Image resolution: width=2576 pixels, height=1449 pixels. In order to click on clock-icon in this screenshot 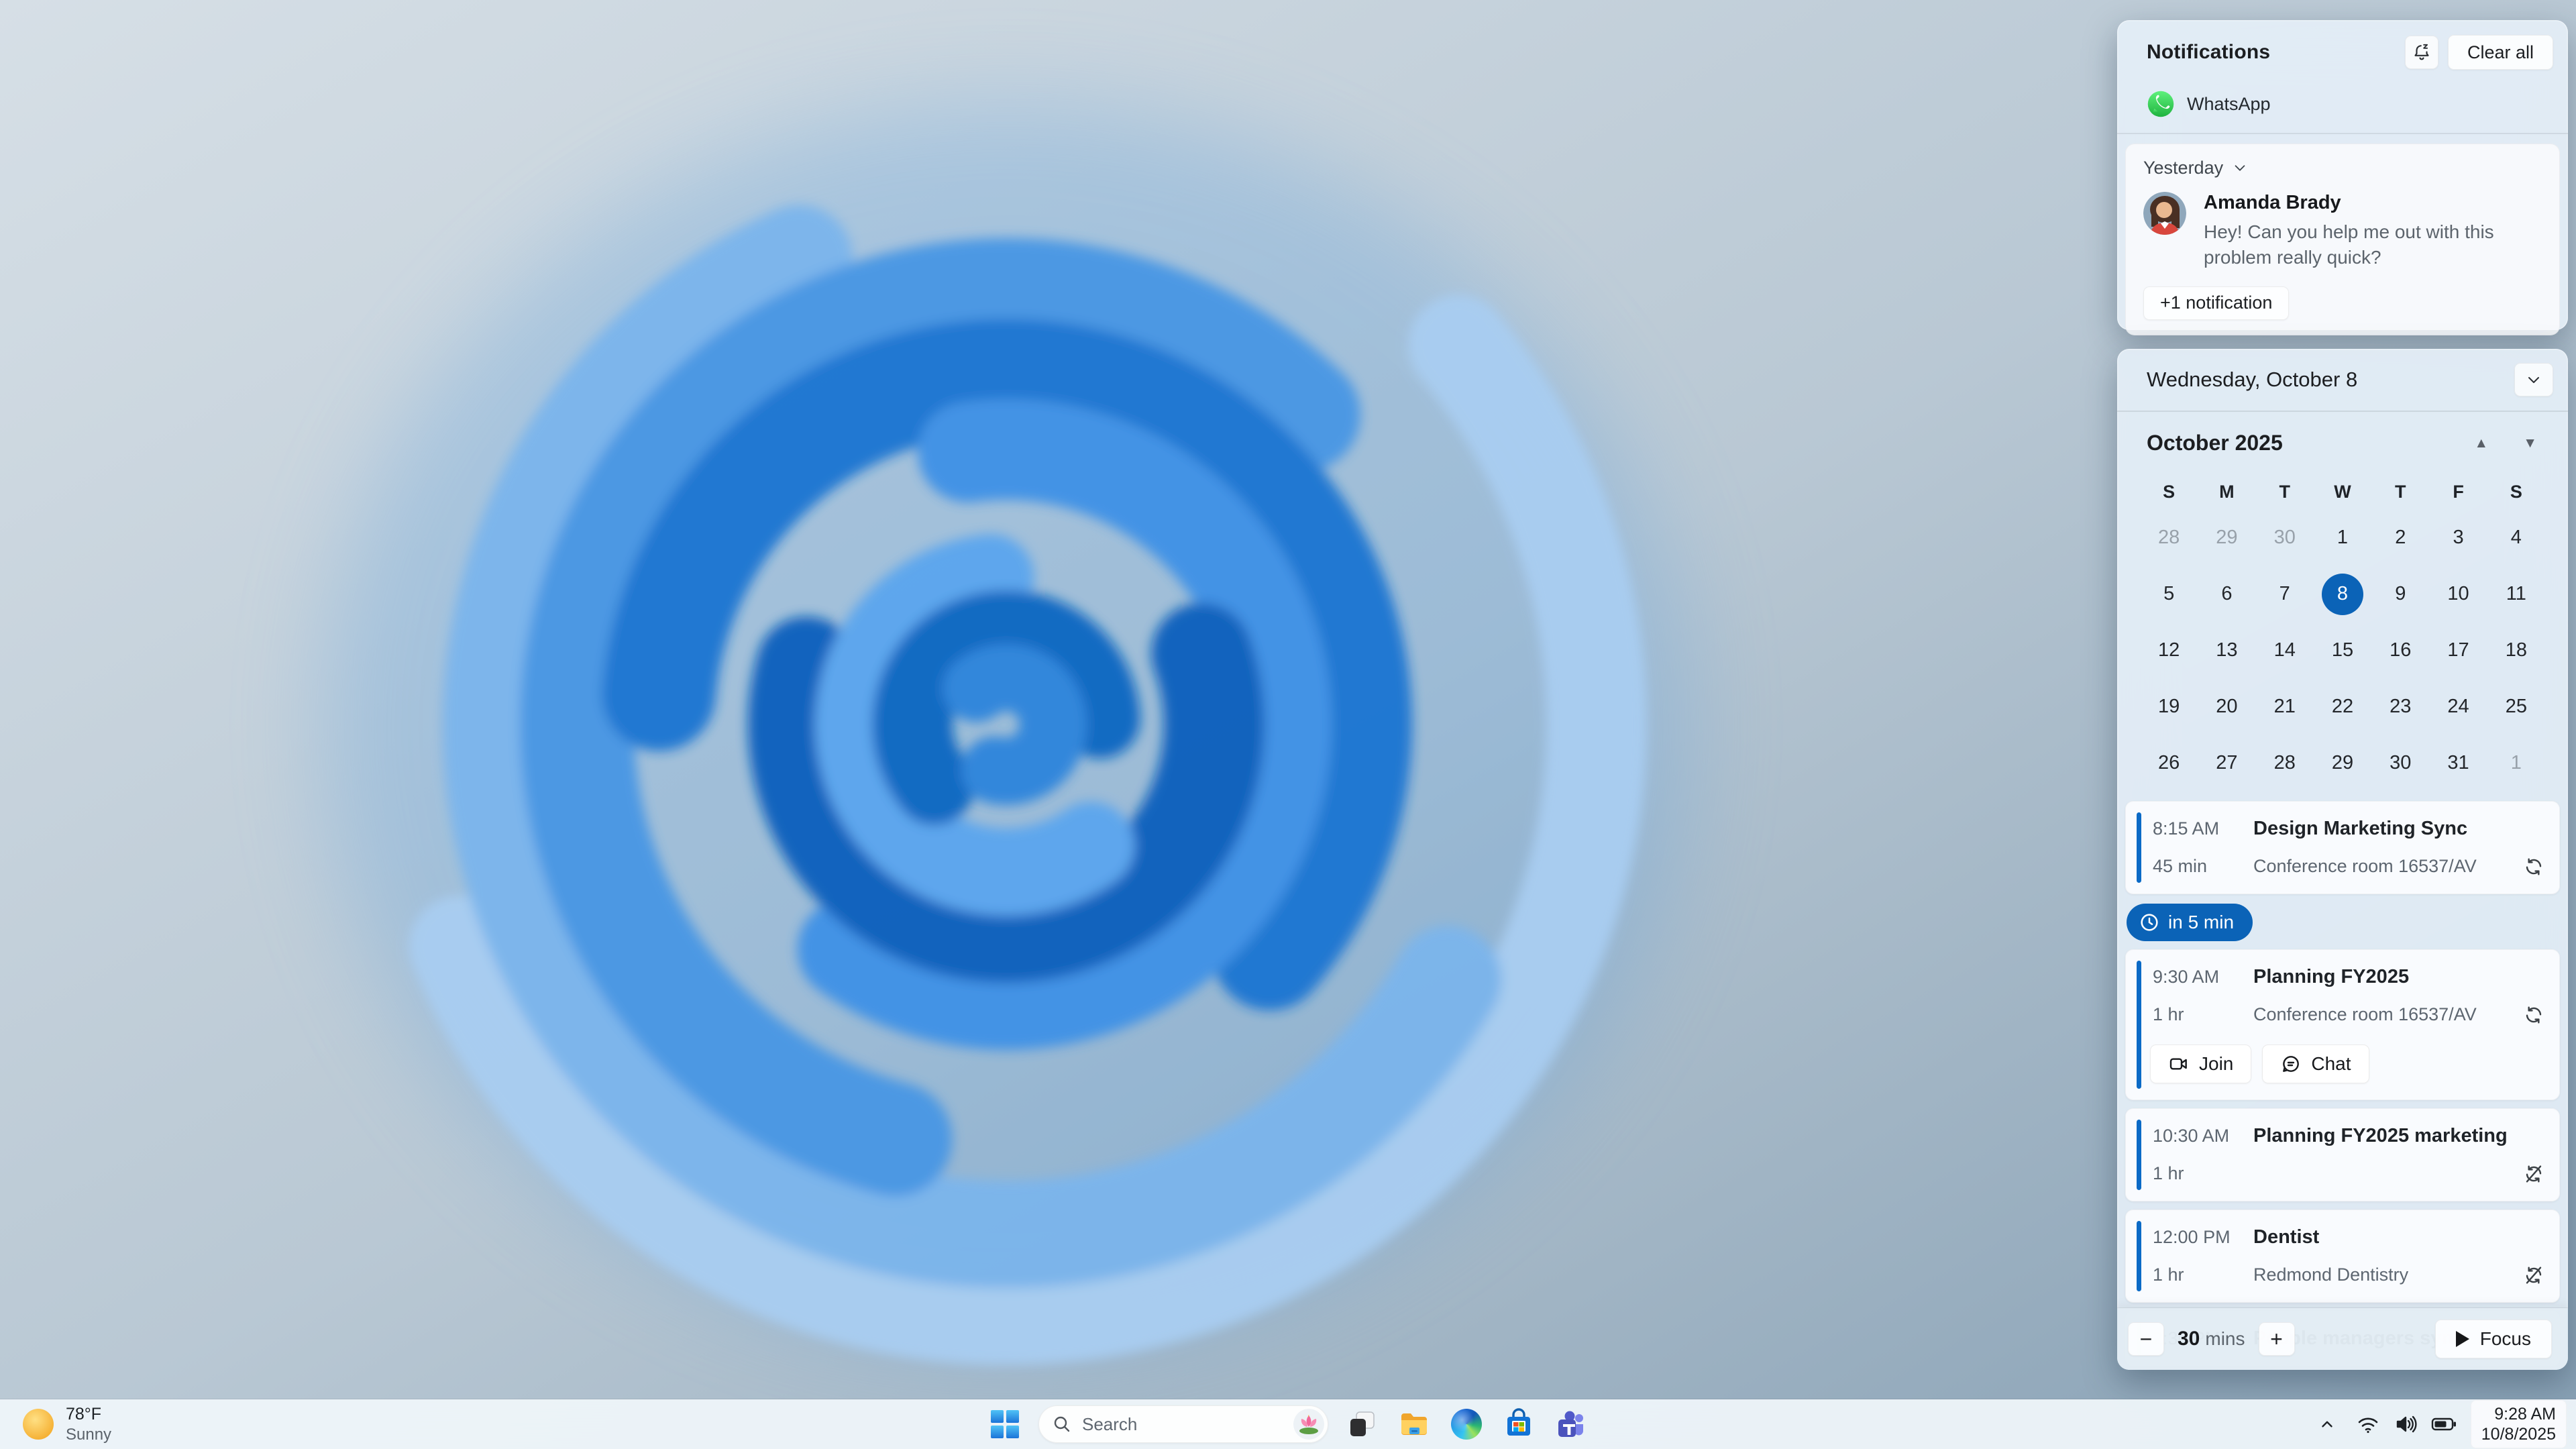, I will do `click(2149, 922)`.